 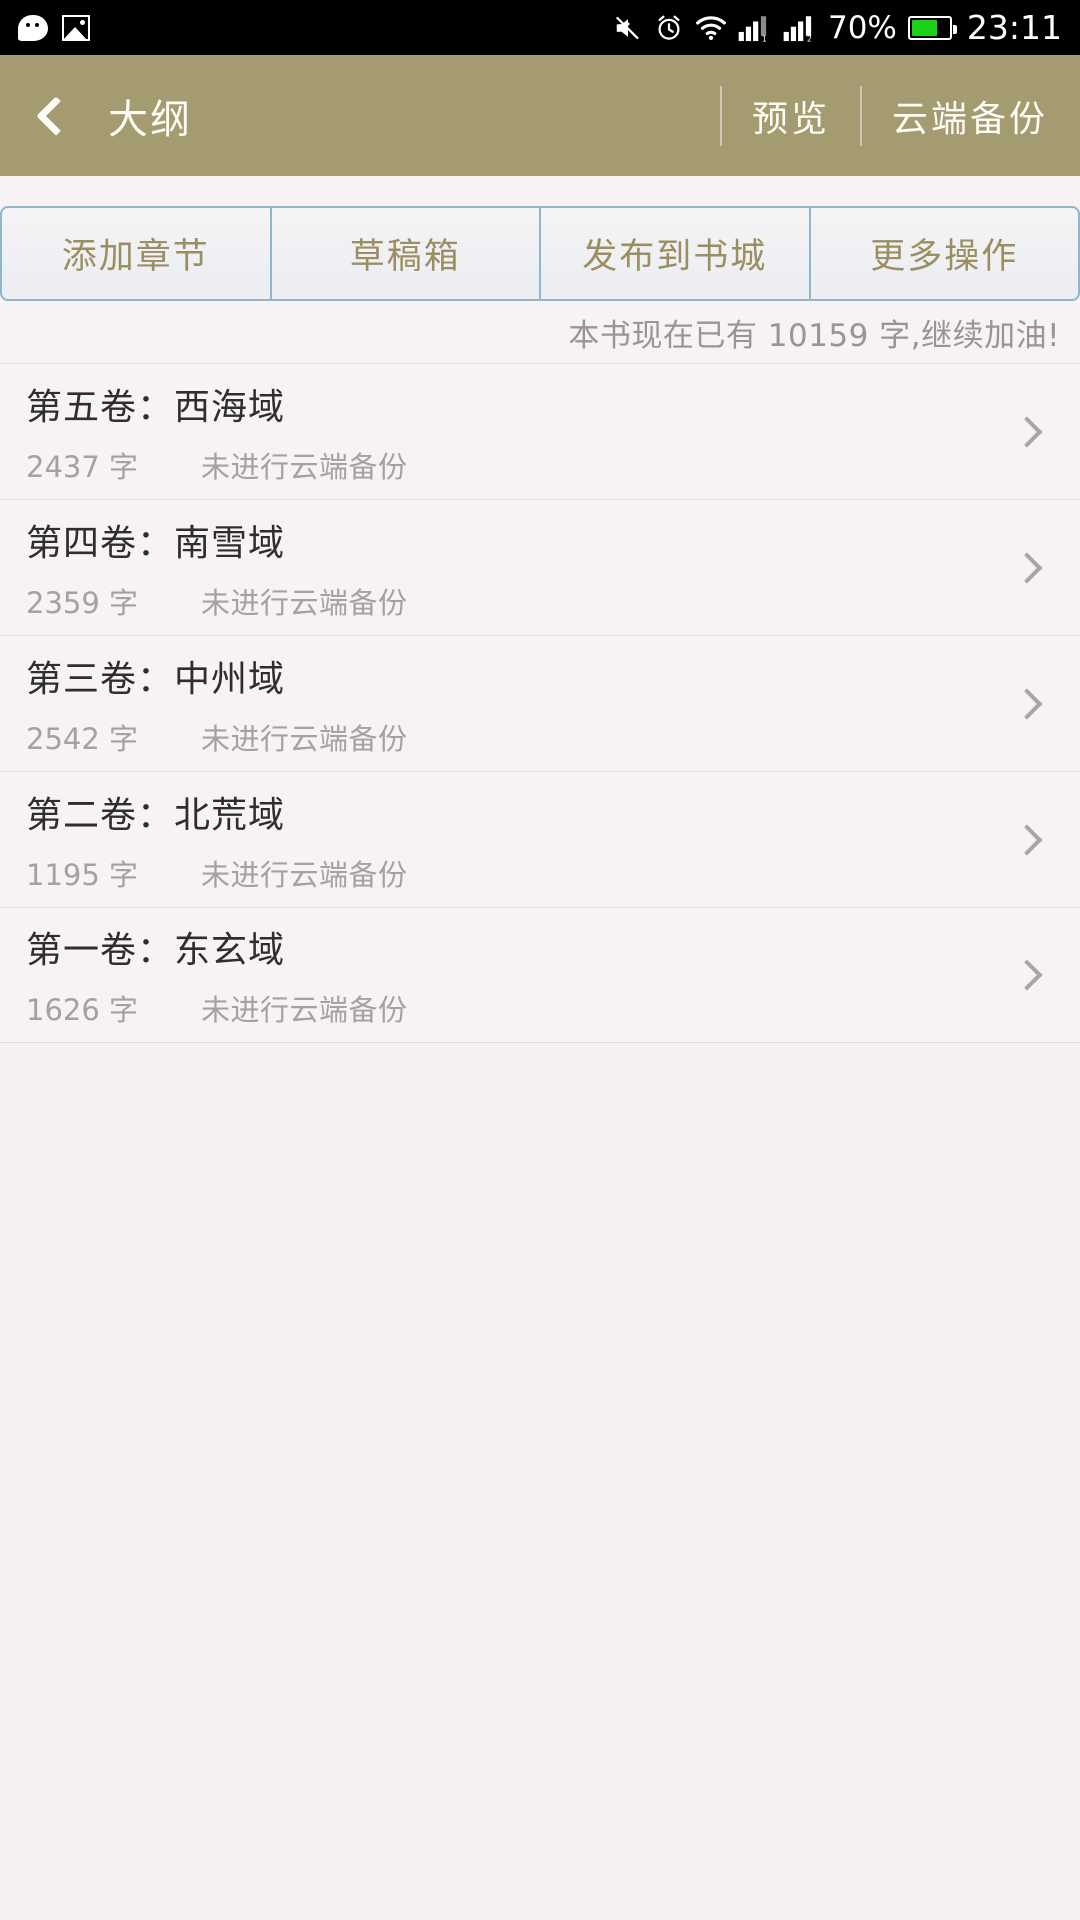 What do you see at coordinates (809, 38) in the screenshot?
I see `svg-text: 2` at bounding box center [809, 38].